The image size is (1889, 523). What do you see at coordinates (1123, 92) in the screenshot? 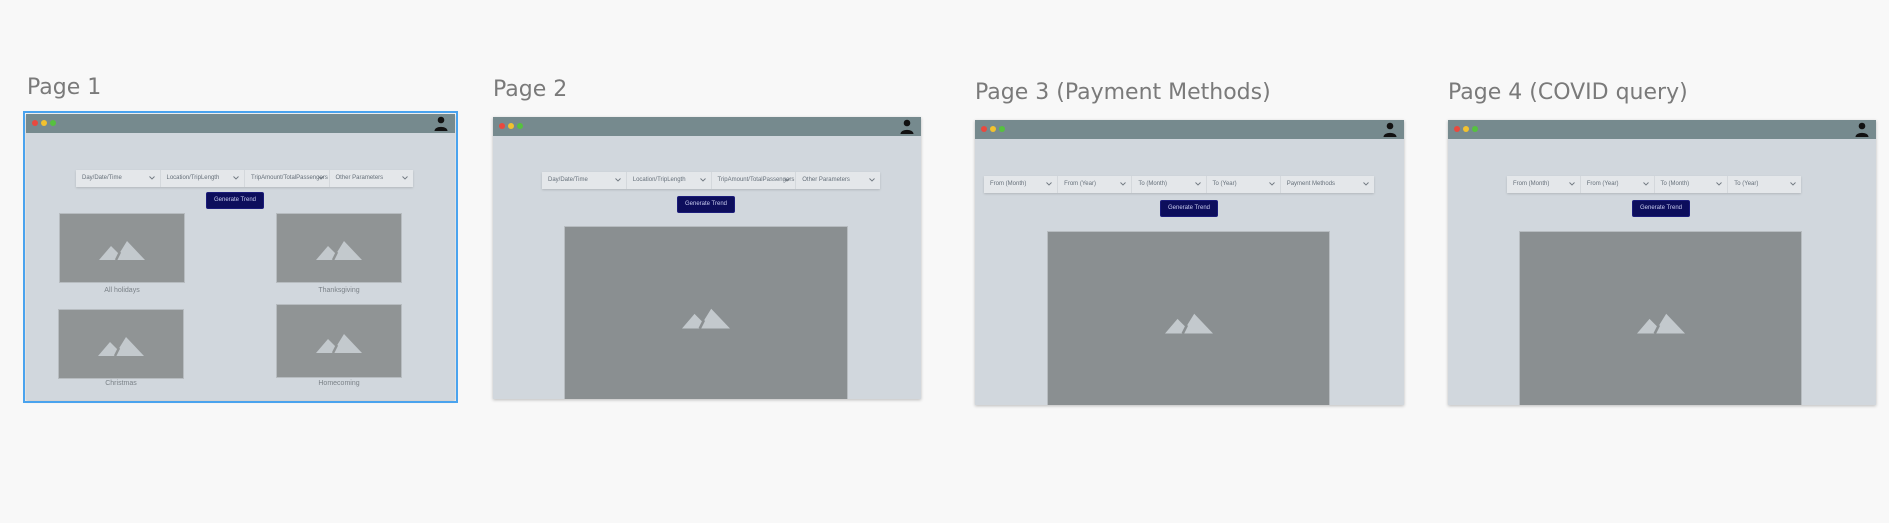
I see `page-3-title: Page 3 (Payment Methods)` at bounding box center [1123, 92].